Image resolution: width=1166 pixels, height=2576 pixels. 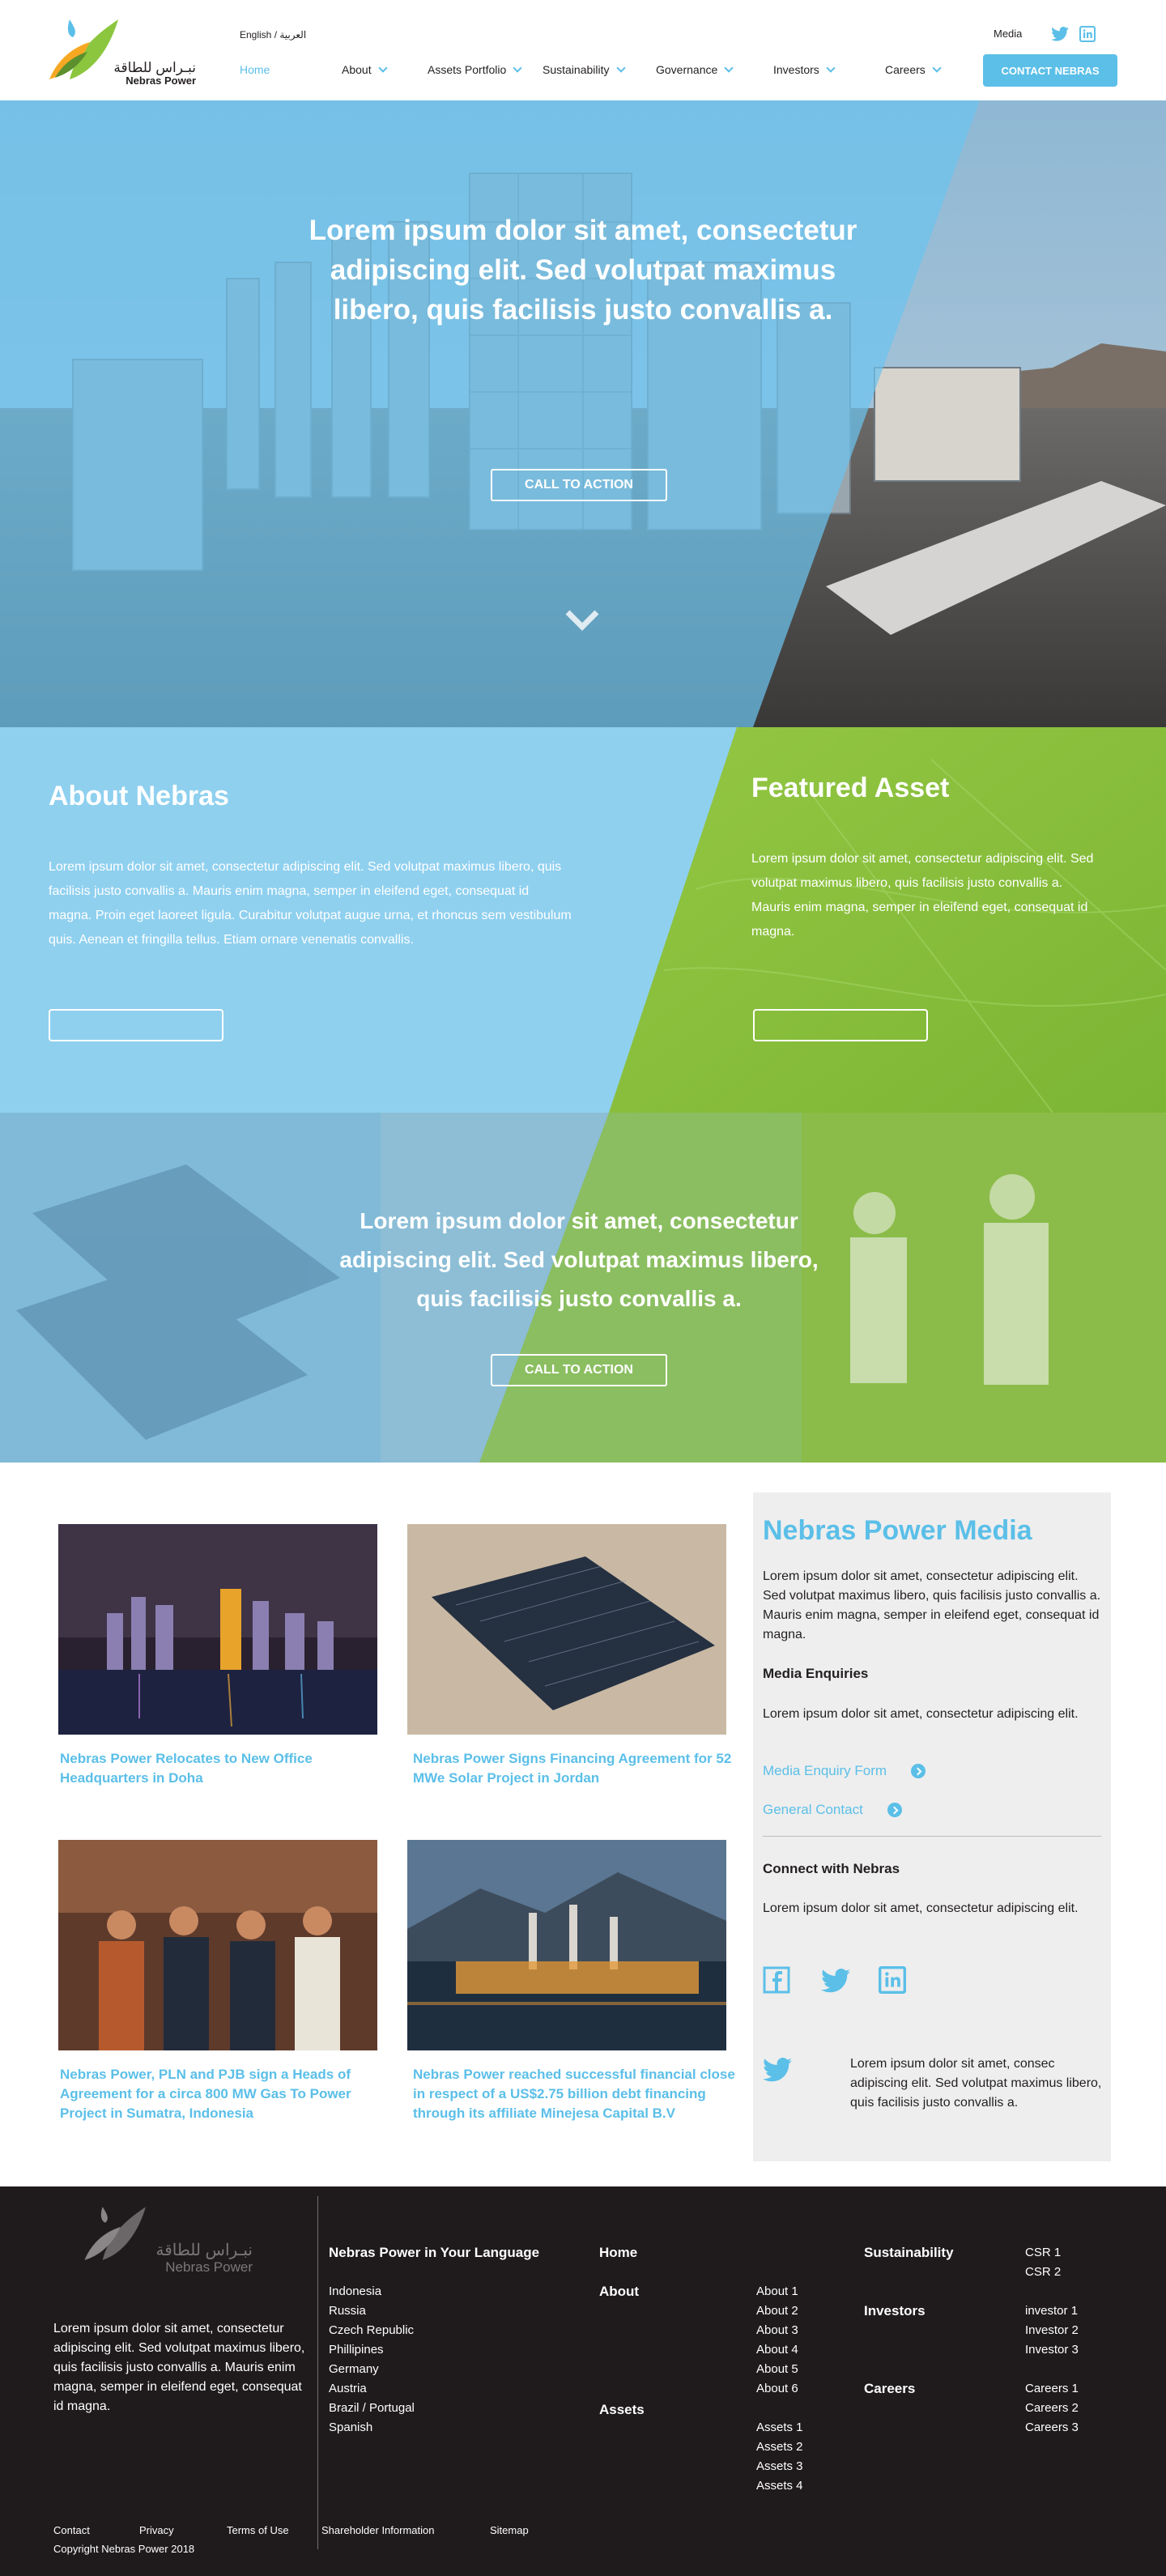 I want to click on footer-assets-link: Assets 2, so click(x=779, y=2447).